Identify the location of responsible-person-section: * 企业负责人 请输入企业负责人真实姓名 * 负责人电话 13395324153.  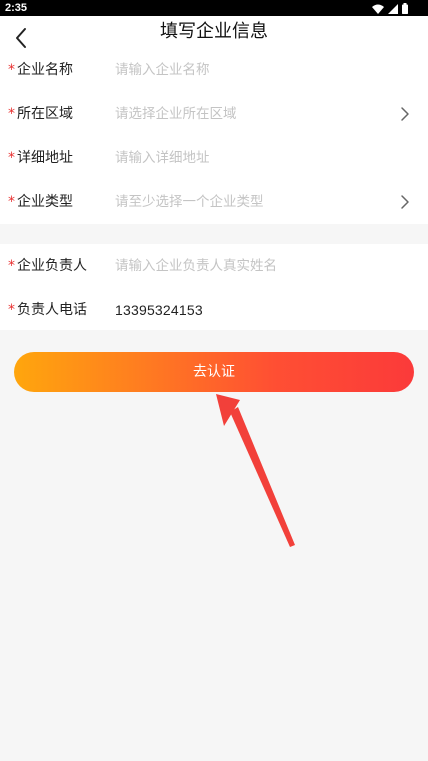
(214, 287).